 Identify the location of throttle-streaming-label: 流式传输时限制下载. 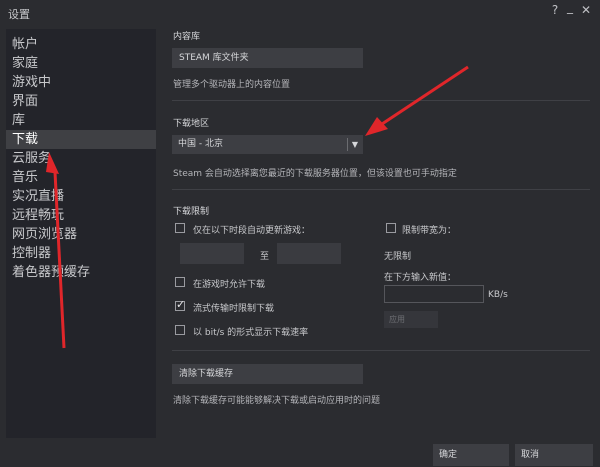
(234, 309).